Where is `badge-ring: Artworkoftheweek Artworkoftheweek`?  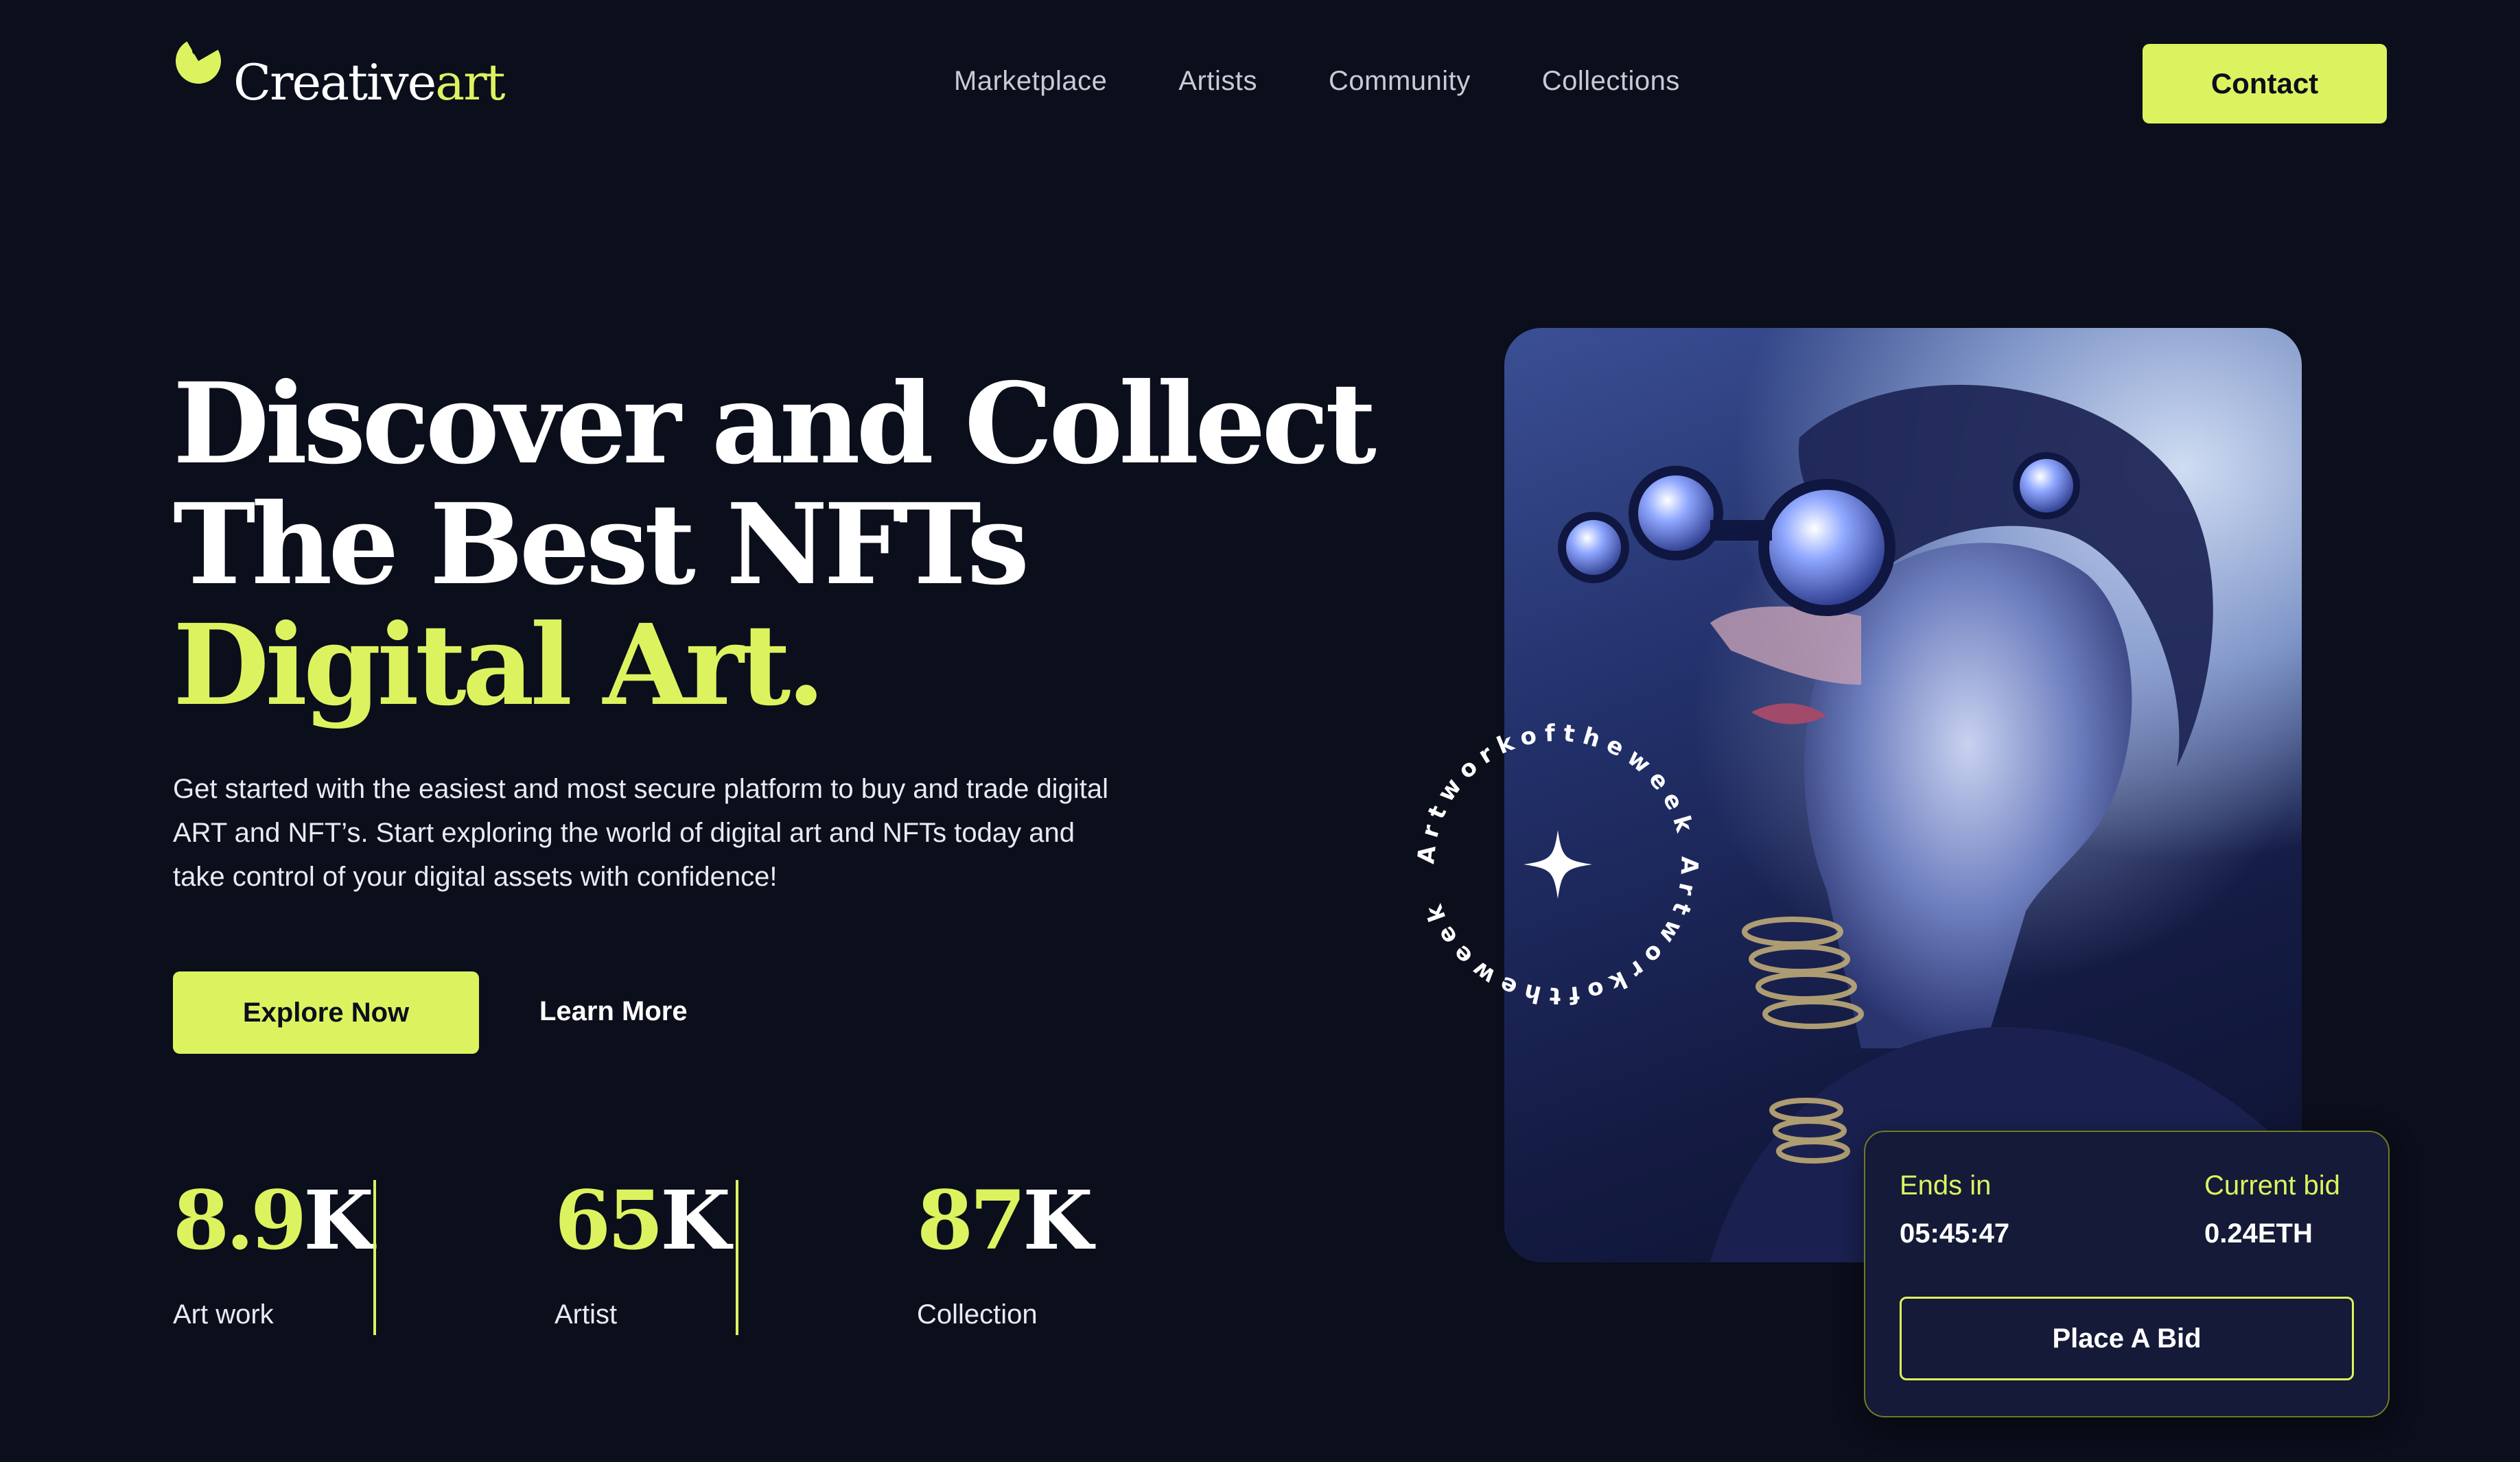 badge-ring: Artworkoftheweek Artworkoftheweek is located at coordinates (1553, 865).